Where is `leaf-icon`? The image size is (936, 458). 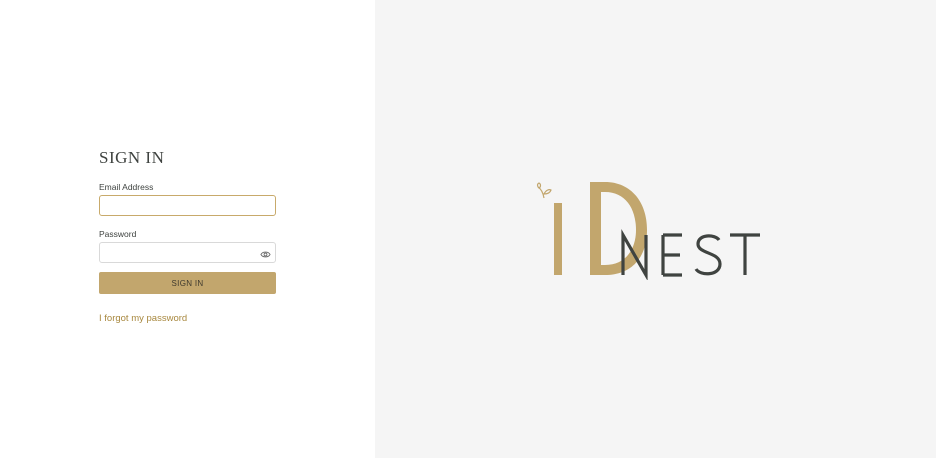
leaf-icon is located at coordinates (544, 190).